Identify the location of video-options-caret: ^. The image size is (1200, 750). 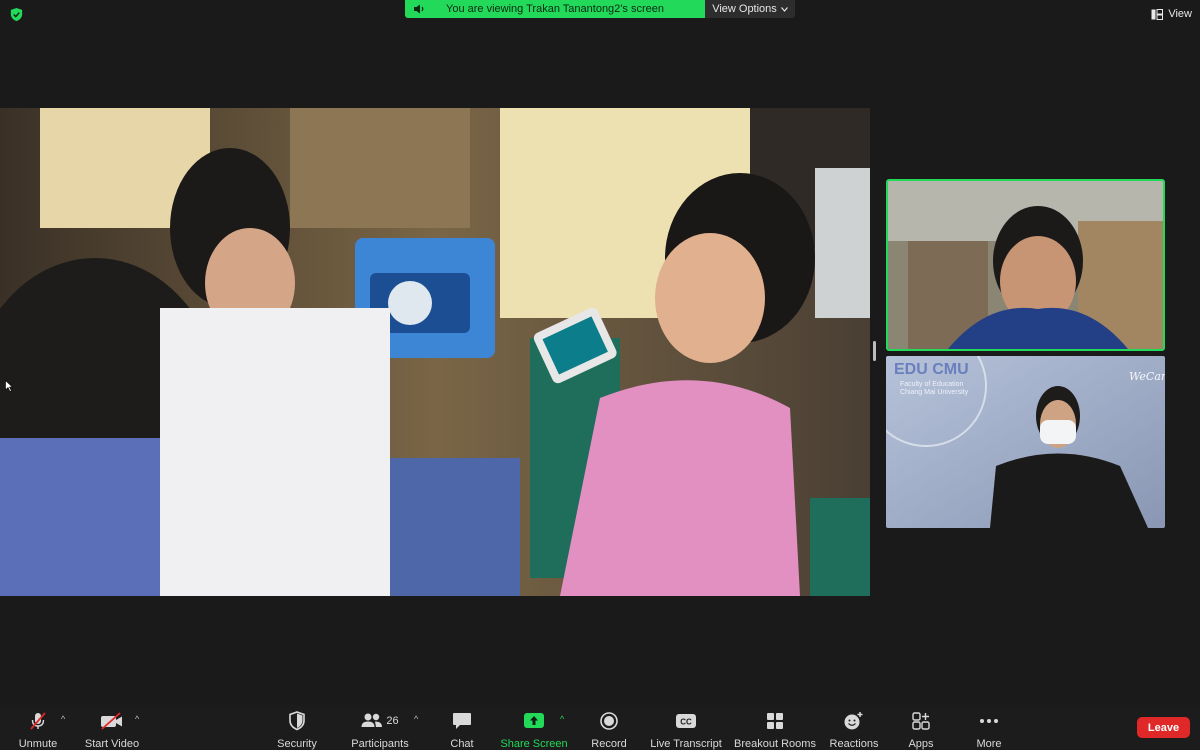
(137, 719).